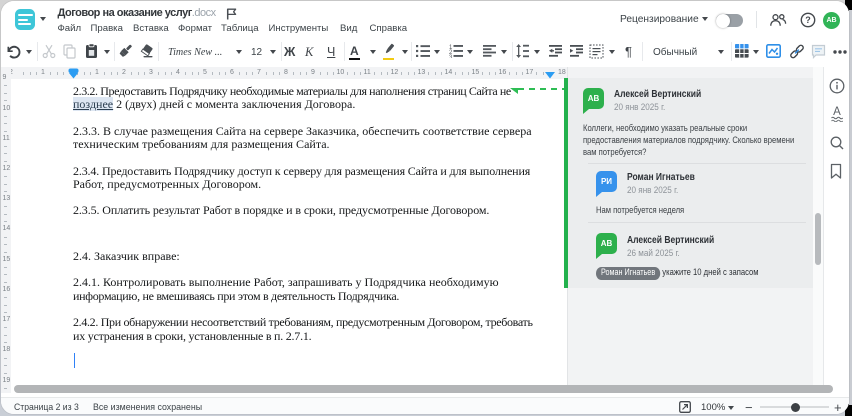  What do you see at coordinates (451, 56) in the screenshot?
I see `svg-text: 3` at bounding box center [451, 56].